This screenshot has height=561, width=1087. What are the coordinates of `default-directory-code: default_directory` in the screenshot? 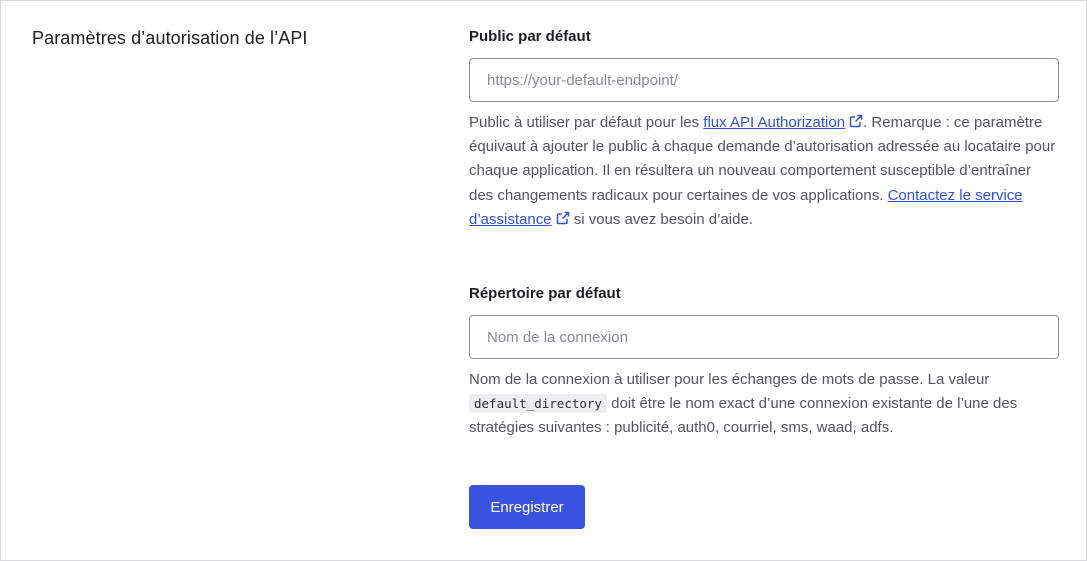 It's located at (538, 404).